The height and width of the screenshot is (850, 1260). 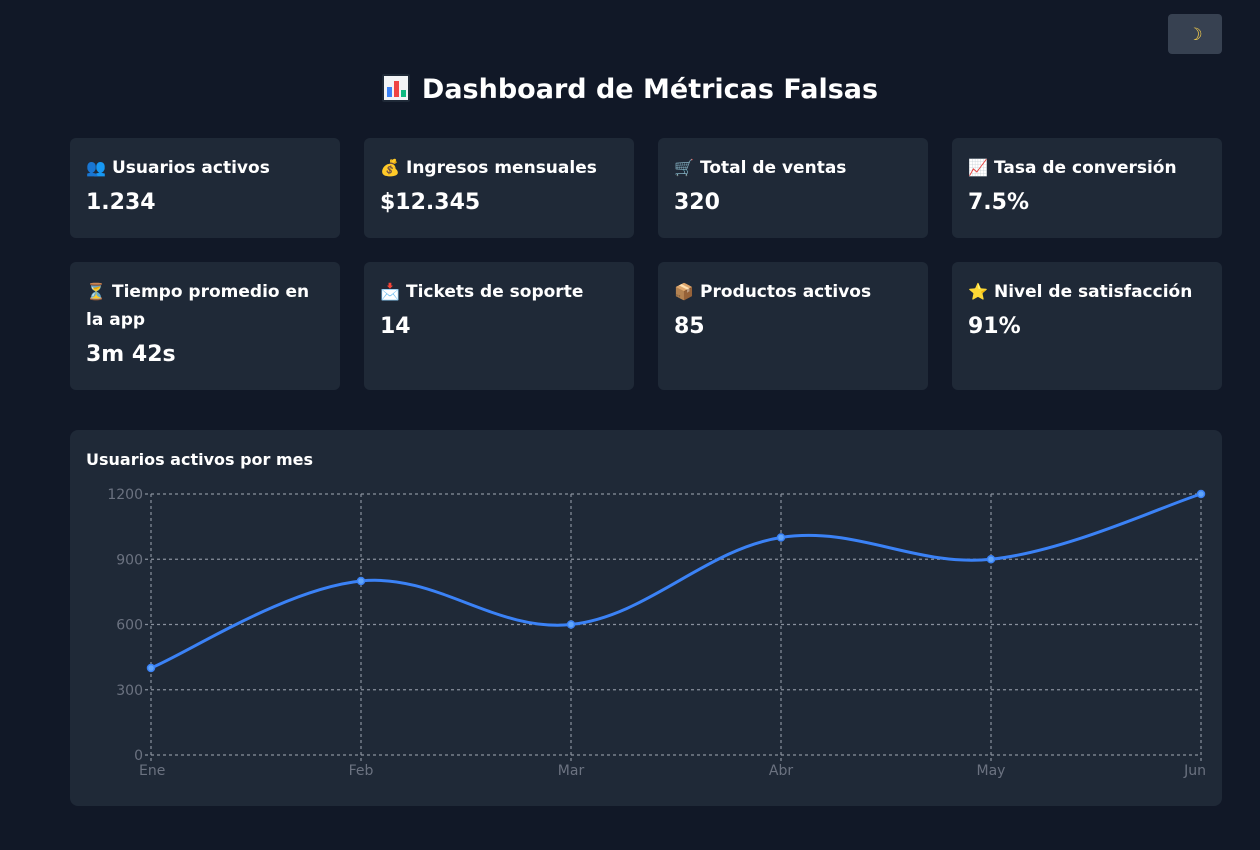 I want to click on card-value: 14, so click(x=395, y=326).